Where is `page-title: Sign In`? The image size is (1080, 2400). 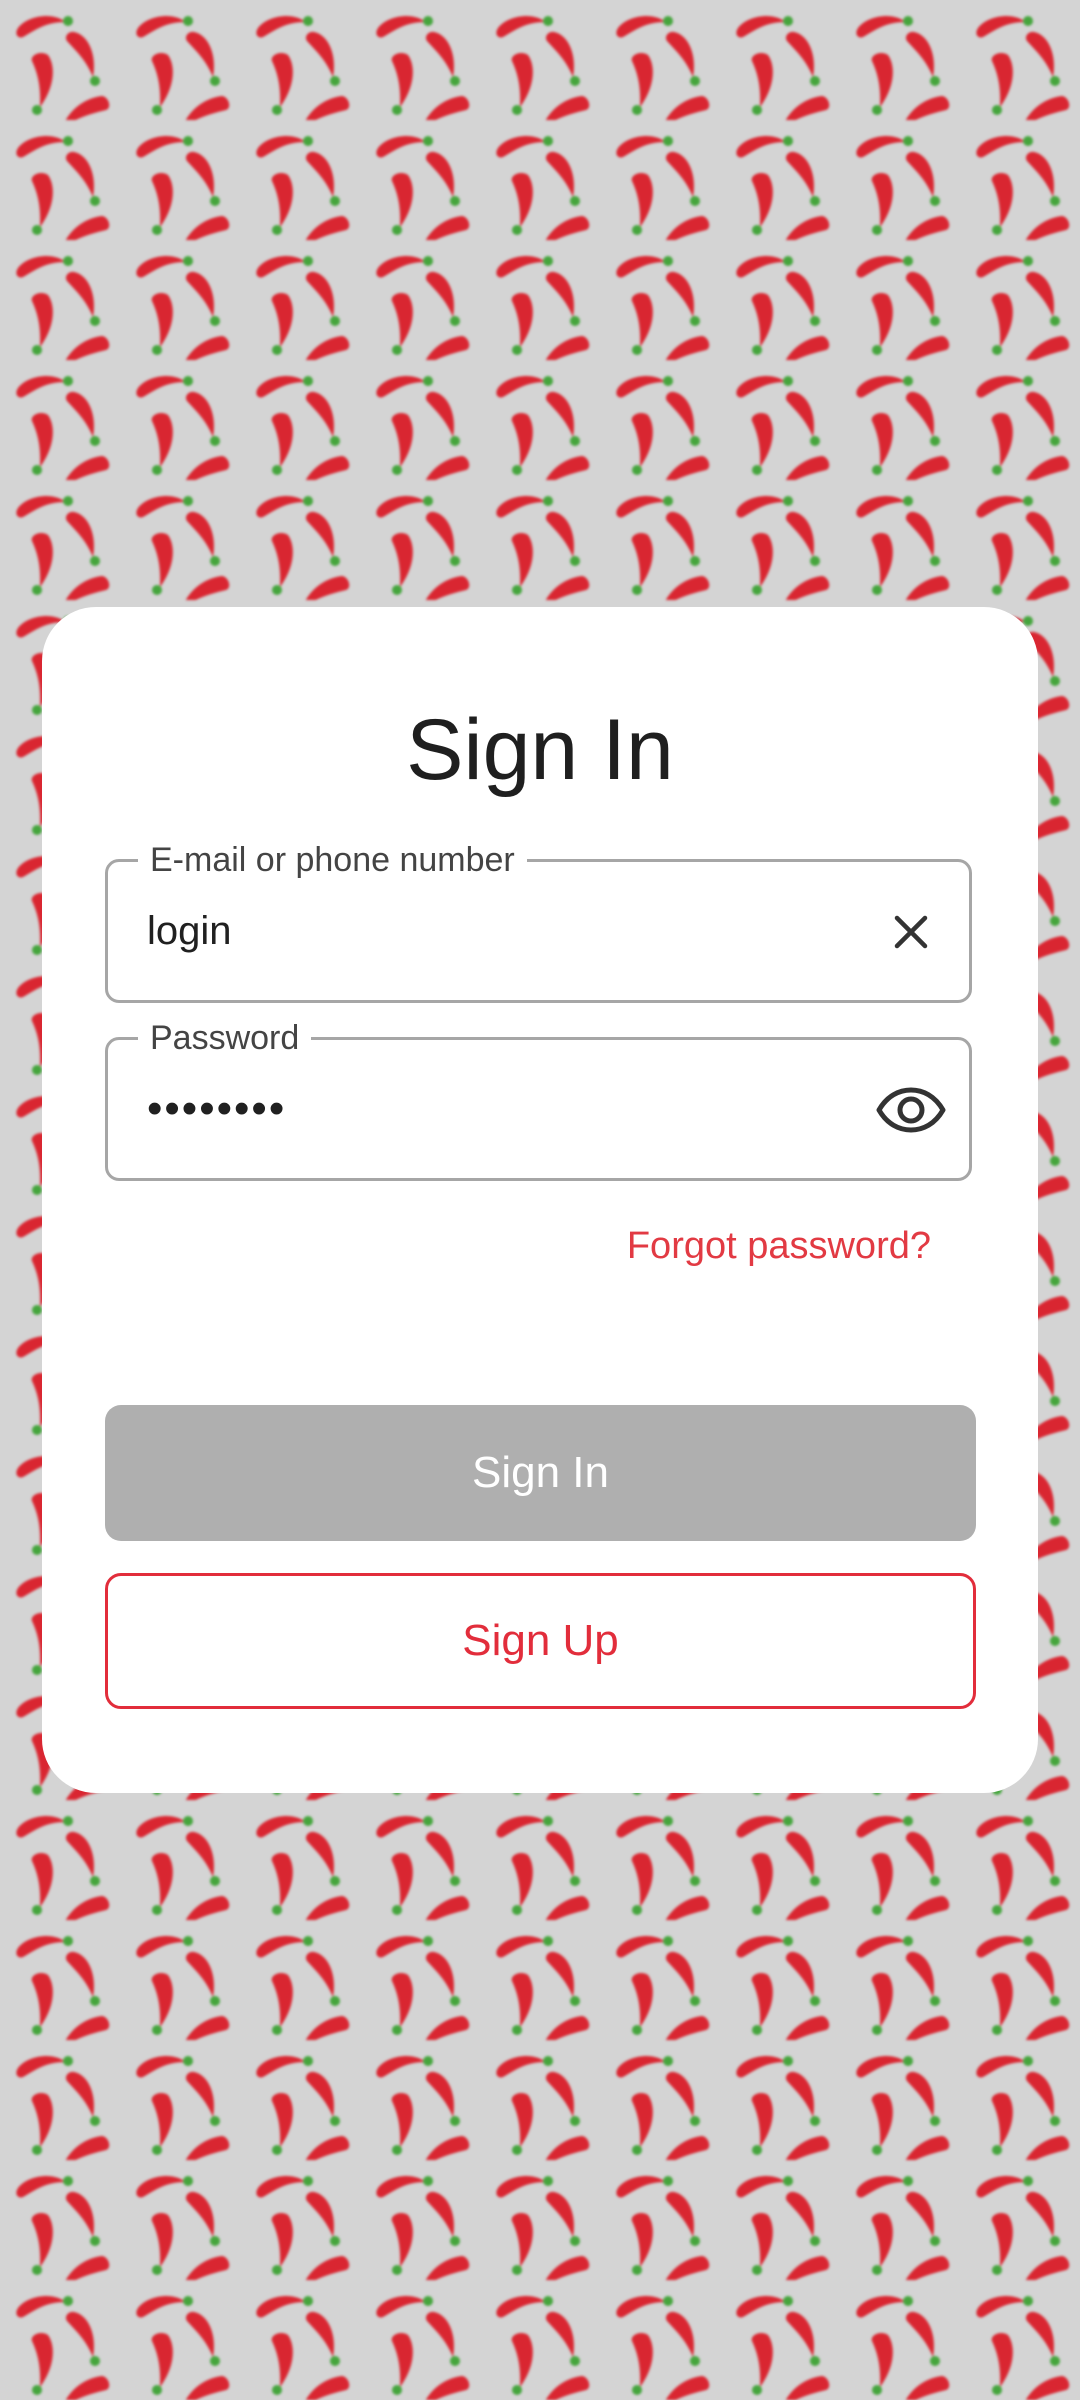 page-title: Sign In is located at coordinates (540, 750).